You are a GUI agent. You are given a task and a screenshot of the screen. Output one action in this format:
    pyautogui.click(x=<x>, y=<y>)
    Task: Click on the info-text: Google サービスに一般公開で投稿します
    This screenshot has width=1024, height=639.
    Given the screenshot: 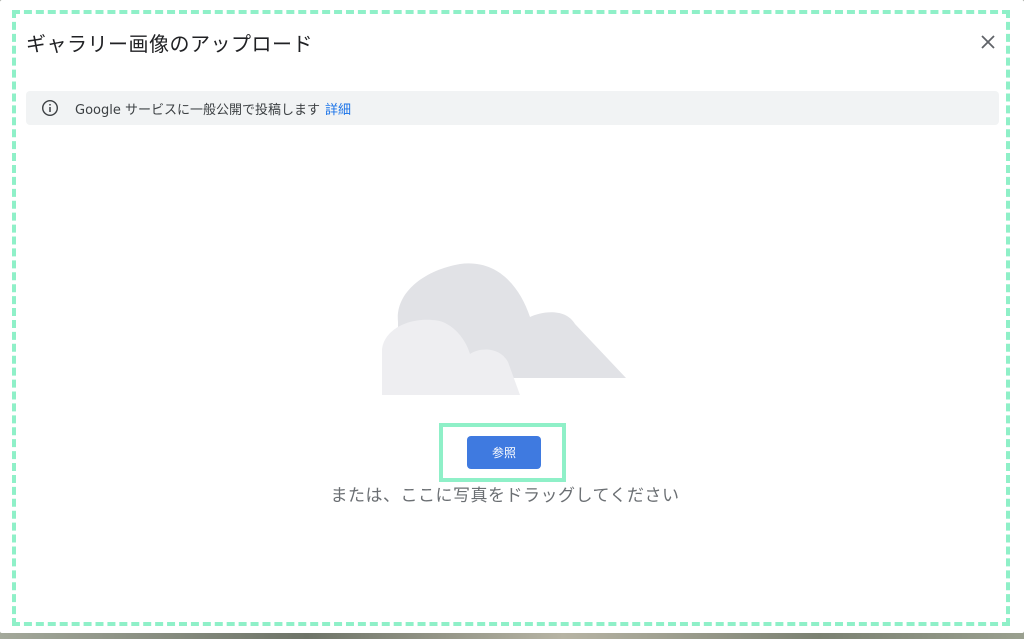 What is the action you would take?
    pyautogui.click(x=197, y=110)
    